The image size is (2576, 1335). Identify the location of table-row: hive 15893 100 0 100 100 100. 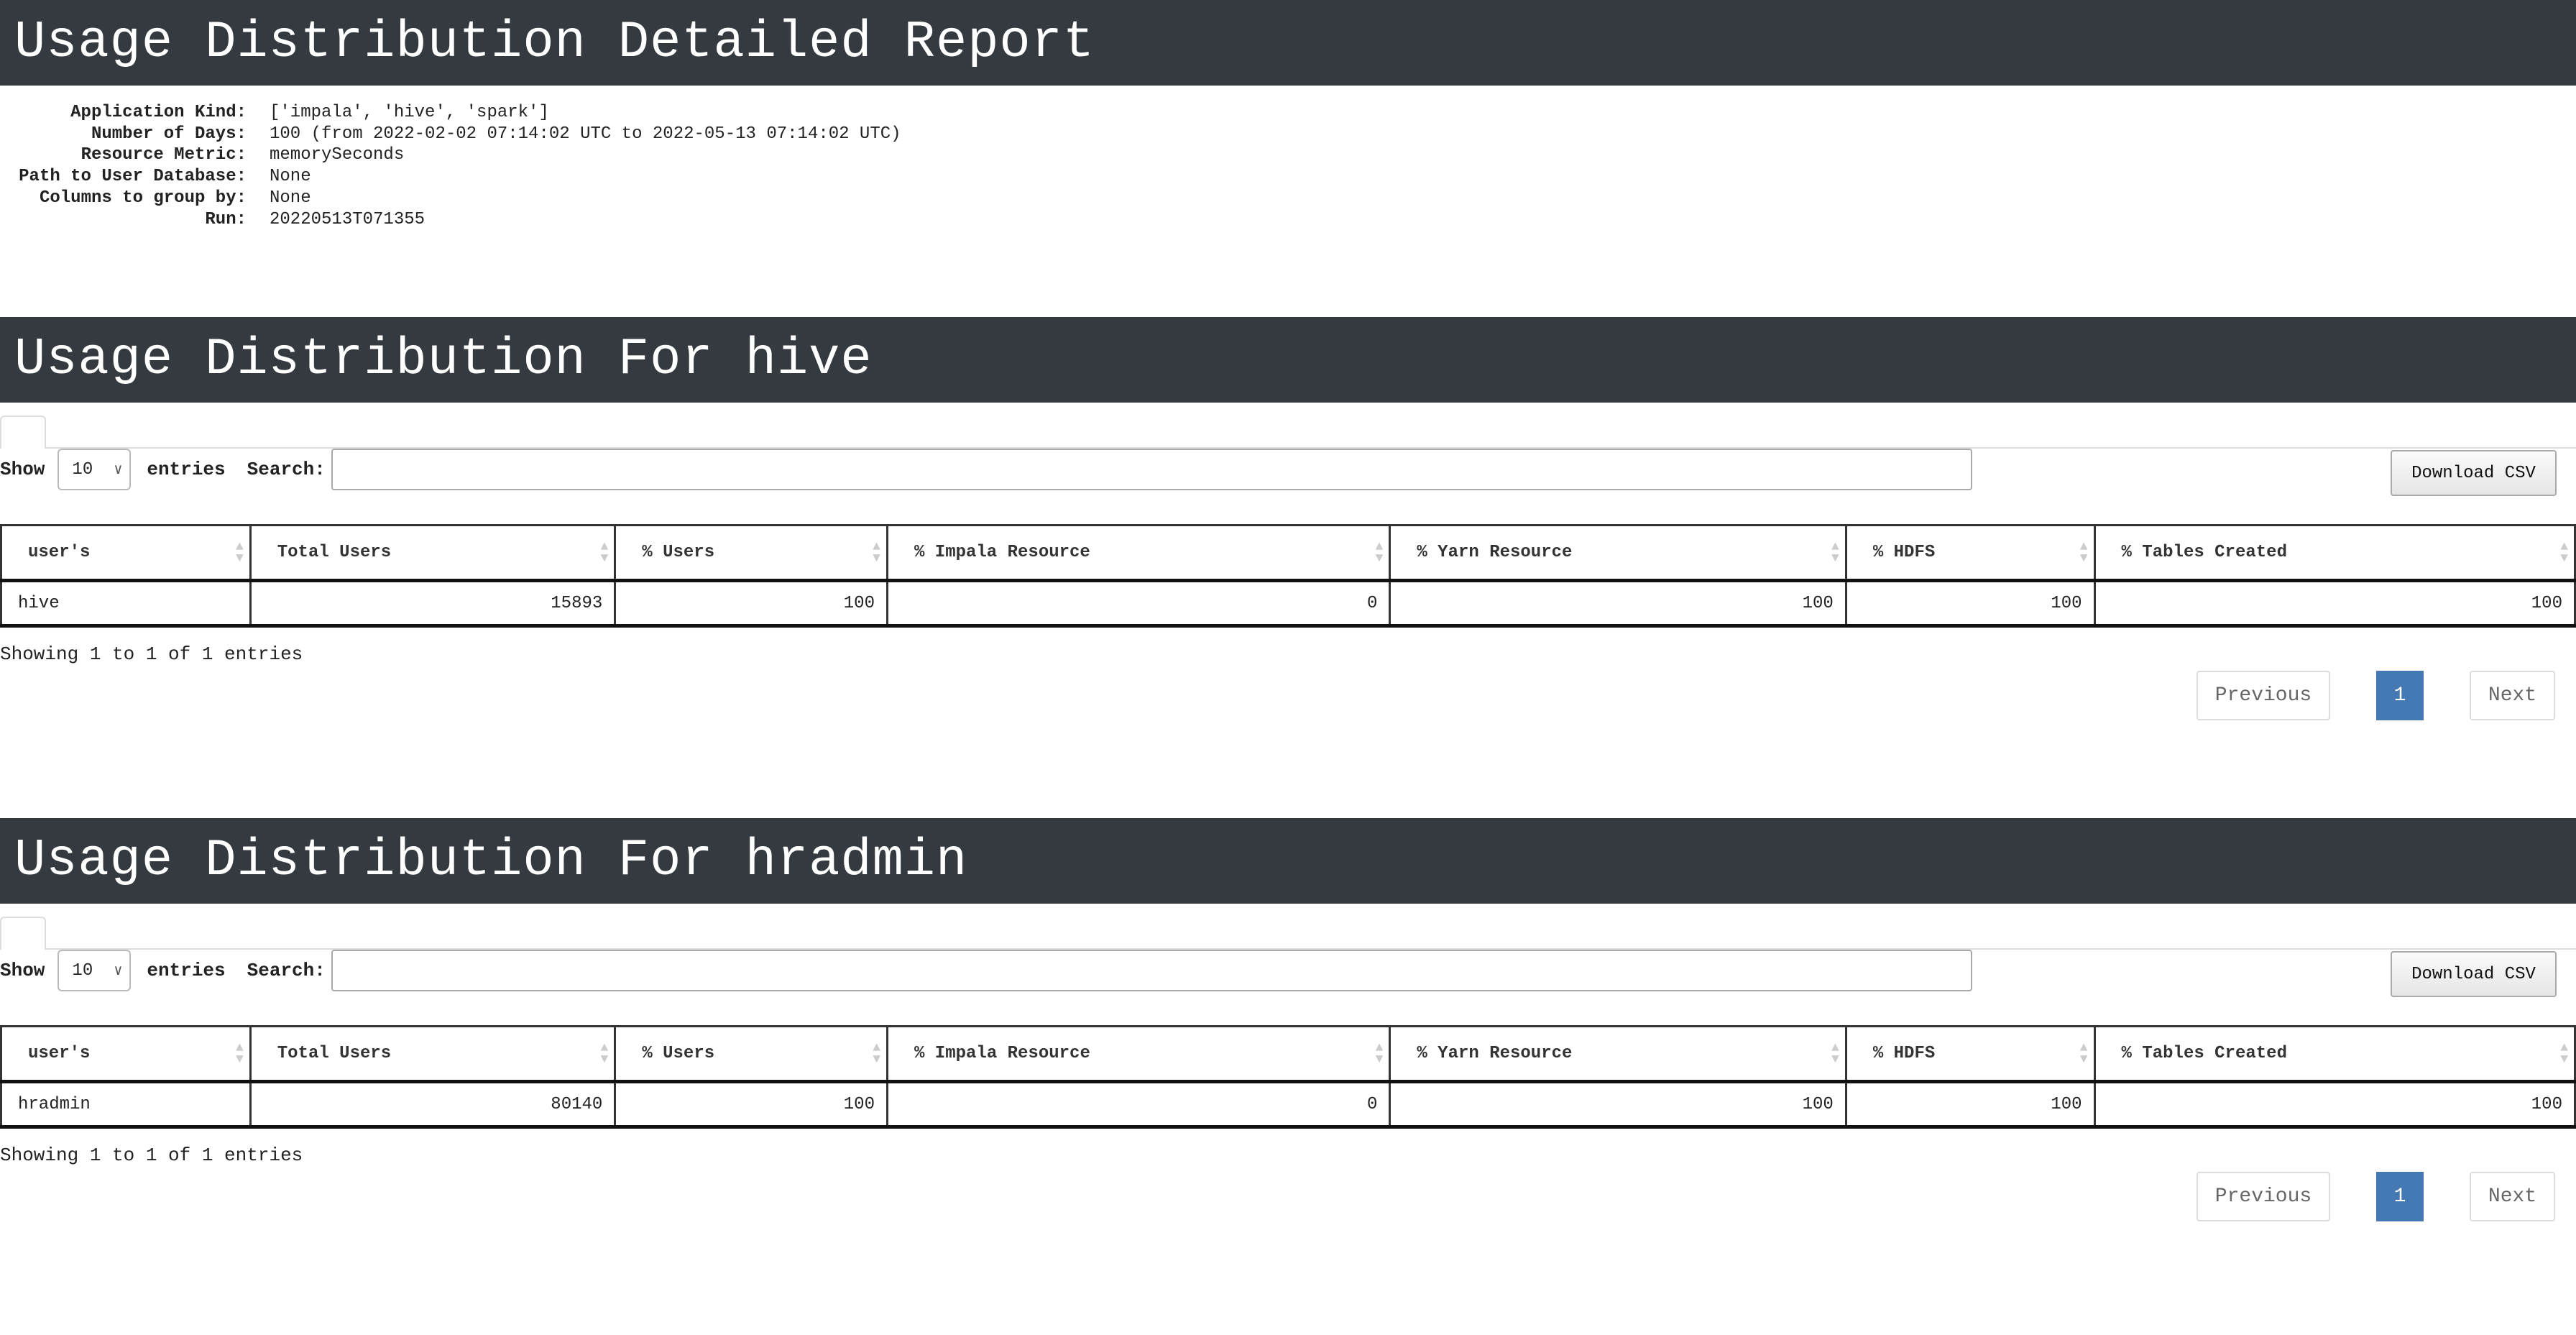
(1288, 603).